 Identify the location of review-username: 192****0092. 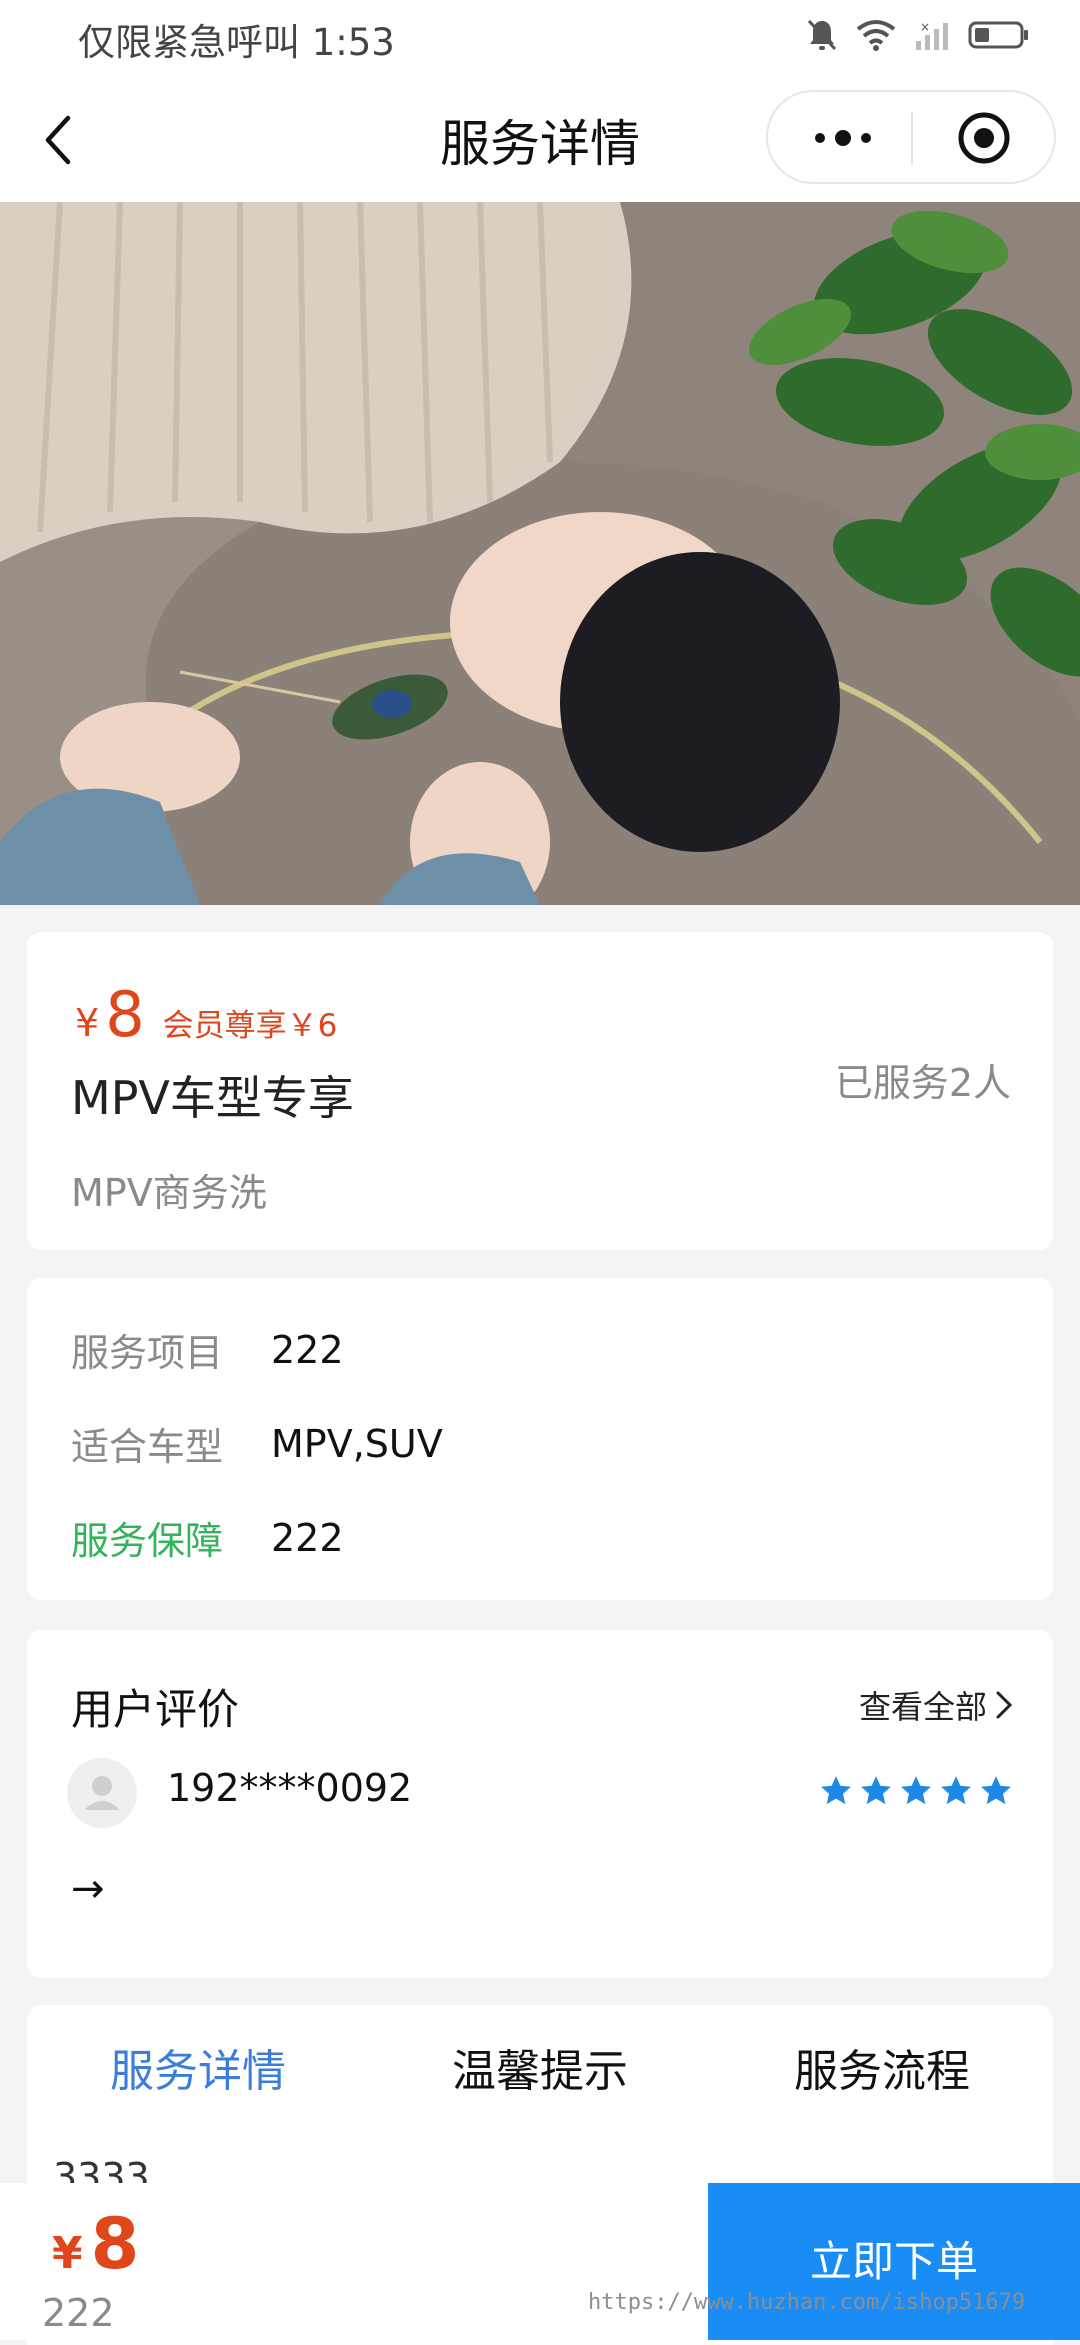
(290, 1788).